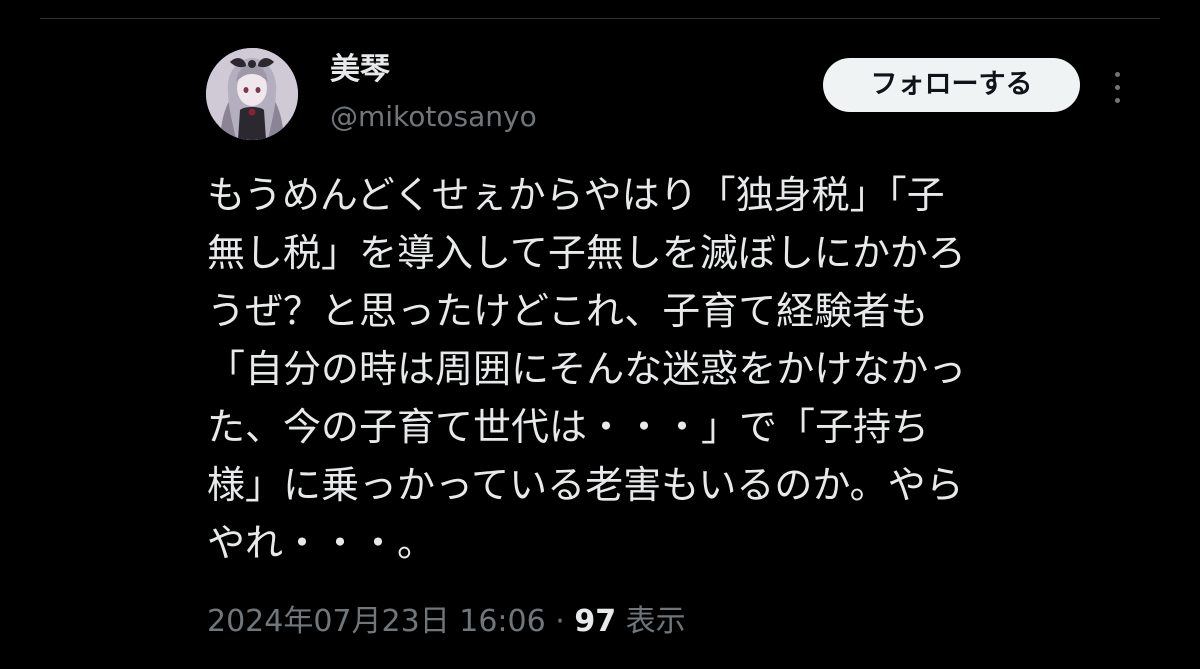 The width and height of the screenshot is (1200, 669). I want to click on tweet-meta: 2024年07月23日 16:06 · 97 表示, so click(446, 622).